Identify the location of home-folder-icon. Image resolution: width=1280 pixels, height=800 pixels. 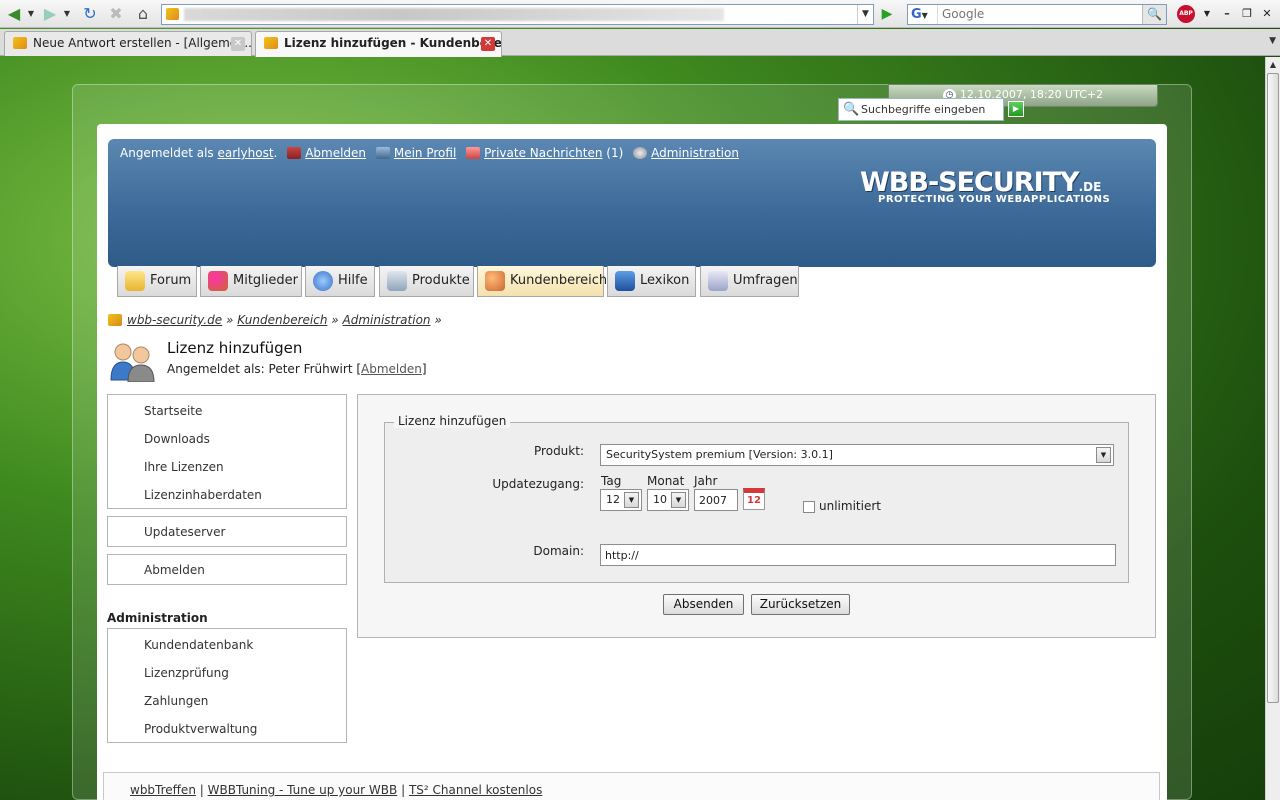
(115, 320).